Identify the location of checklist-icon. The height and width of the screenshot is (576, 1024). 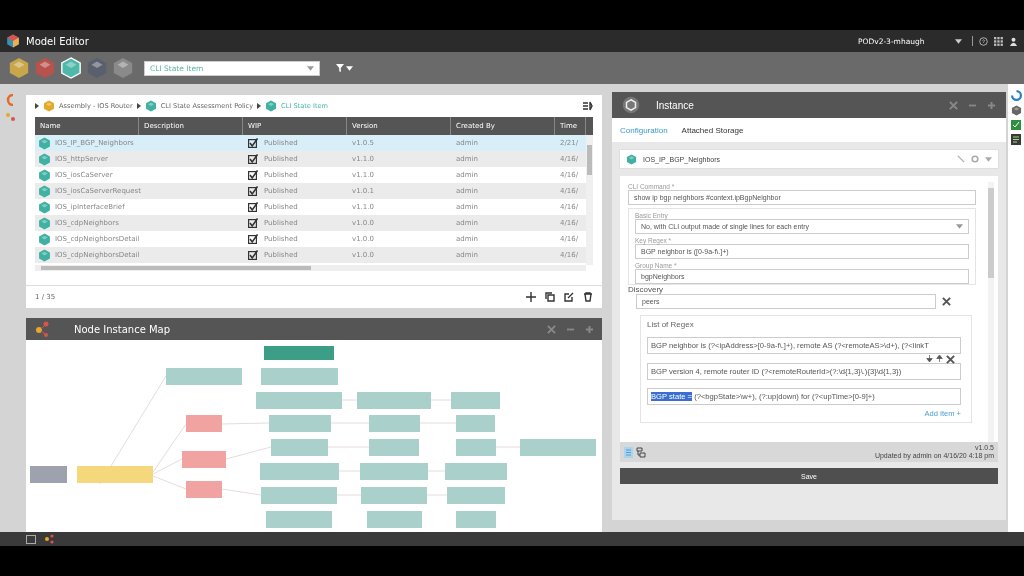
(1016, 125).